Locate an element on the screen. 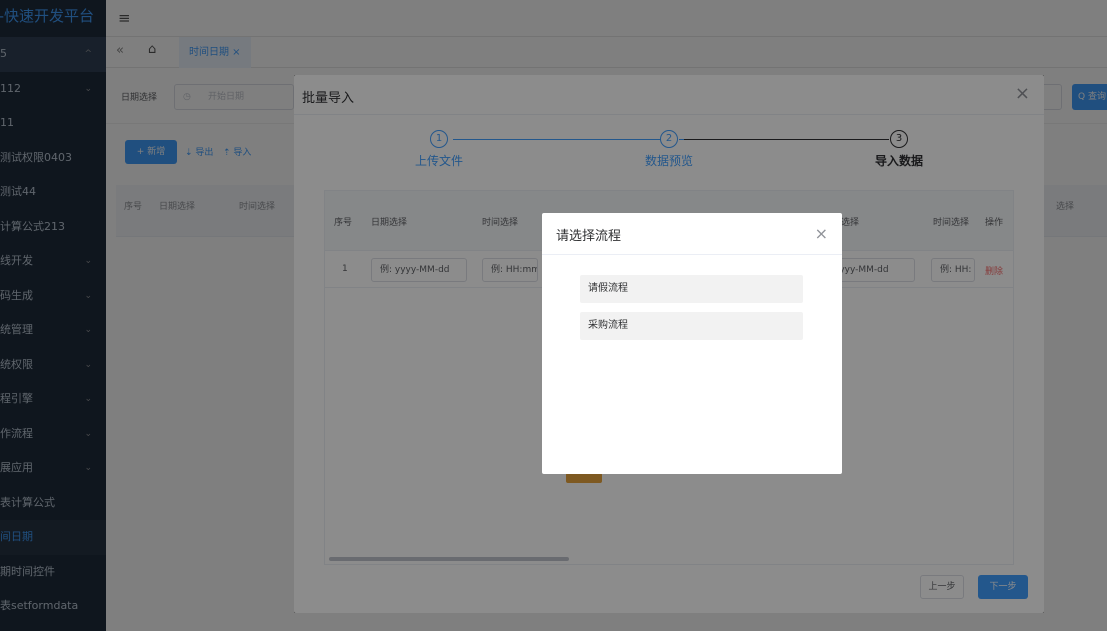  flow-option-leave: 请假流程 is located at coordinates (691, 289).